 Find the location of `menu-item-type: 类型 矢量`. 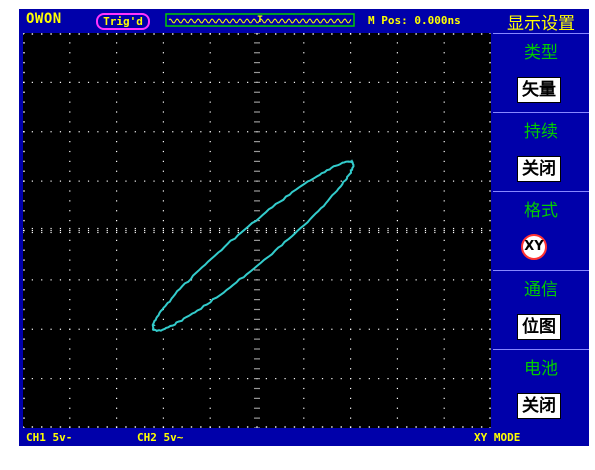

menu-item-type: 类型 矢量 is located at coordinates (541, 73).